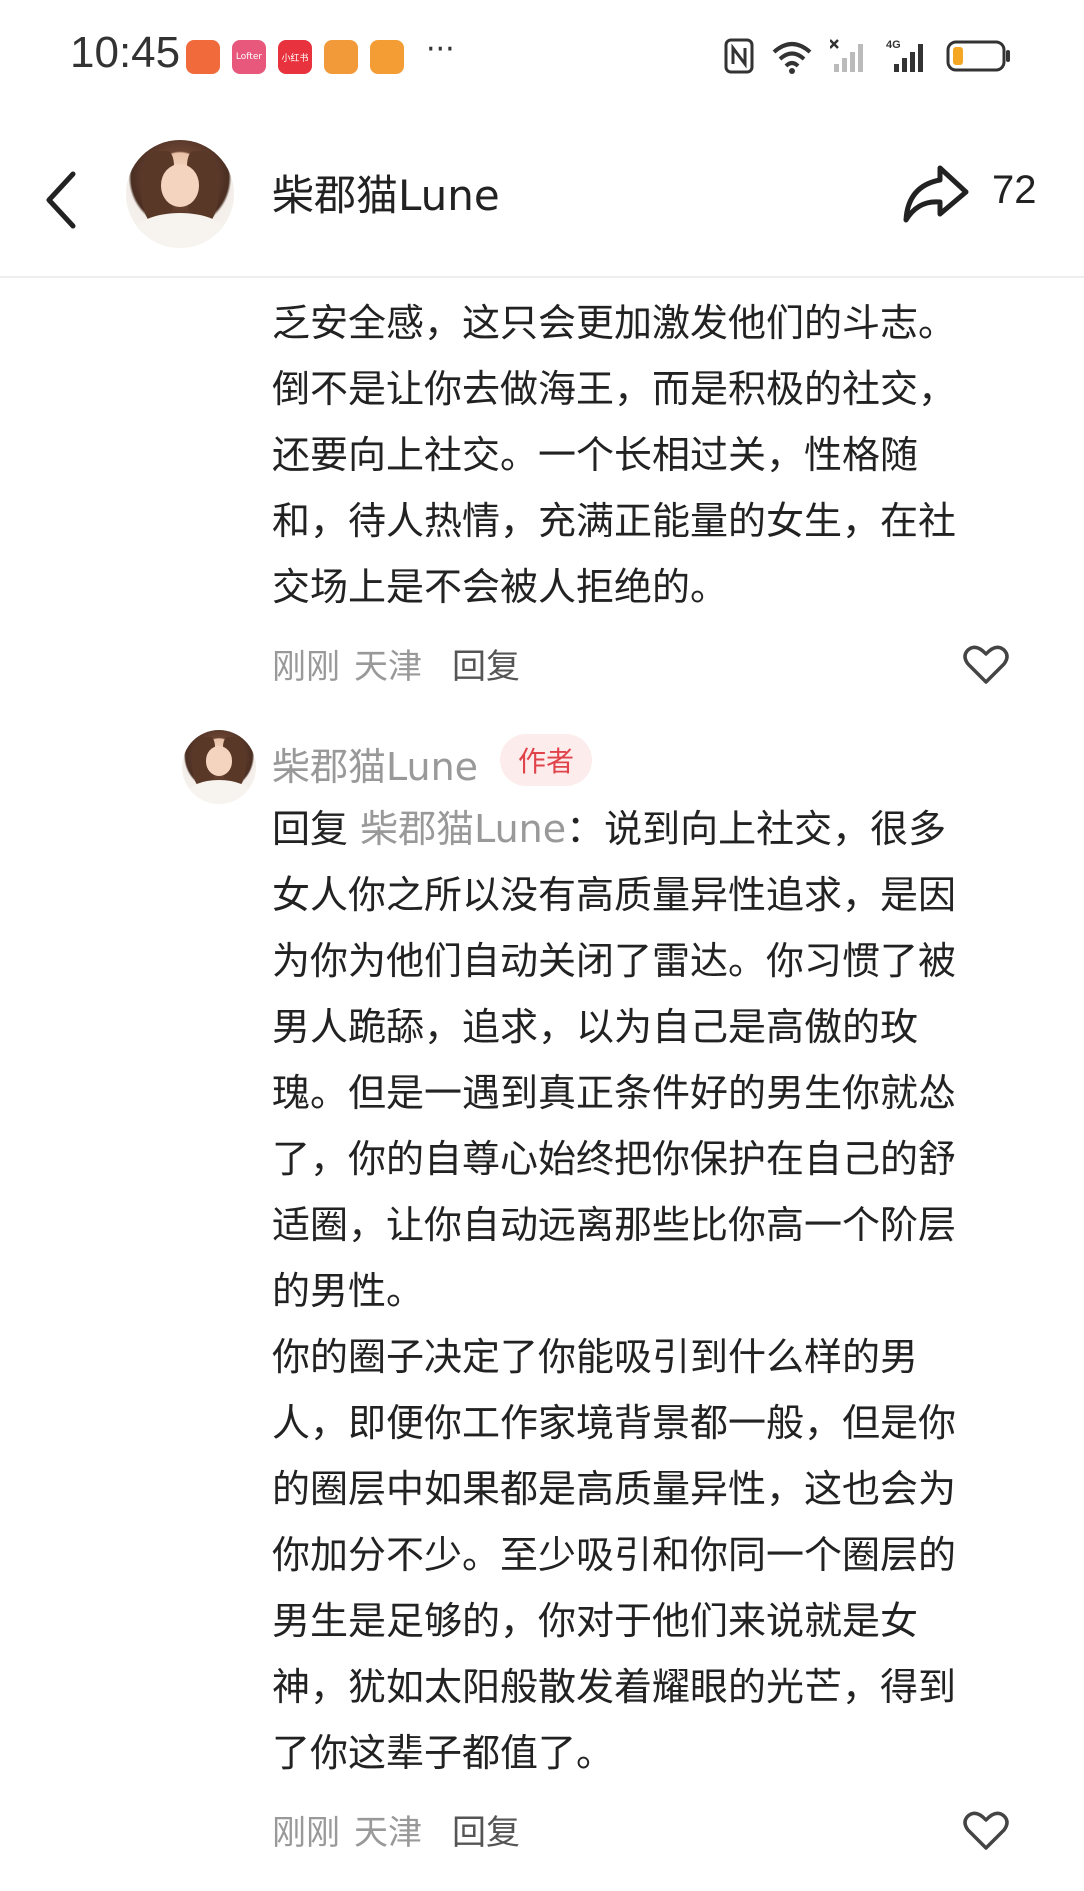  I want to click on reply-location: 天津, so click(388, 1832).